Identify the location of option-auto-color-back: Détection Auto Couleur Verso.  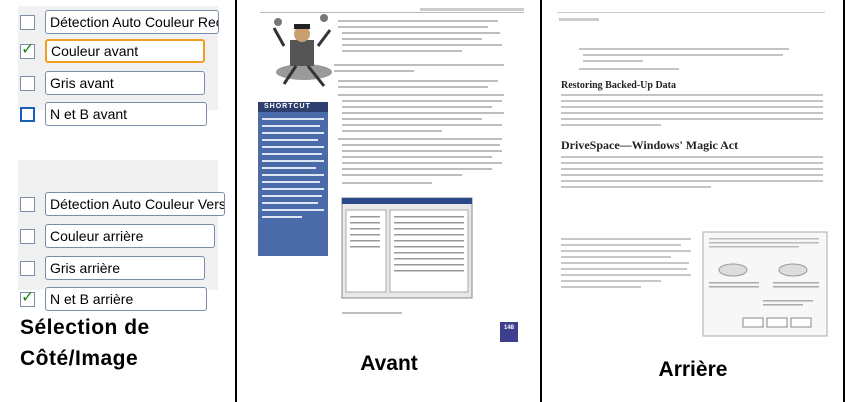
(122, 204).